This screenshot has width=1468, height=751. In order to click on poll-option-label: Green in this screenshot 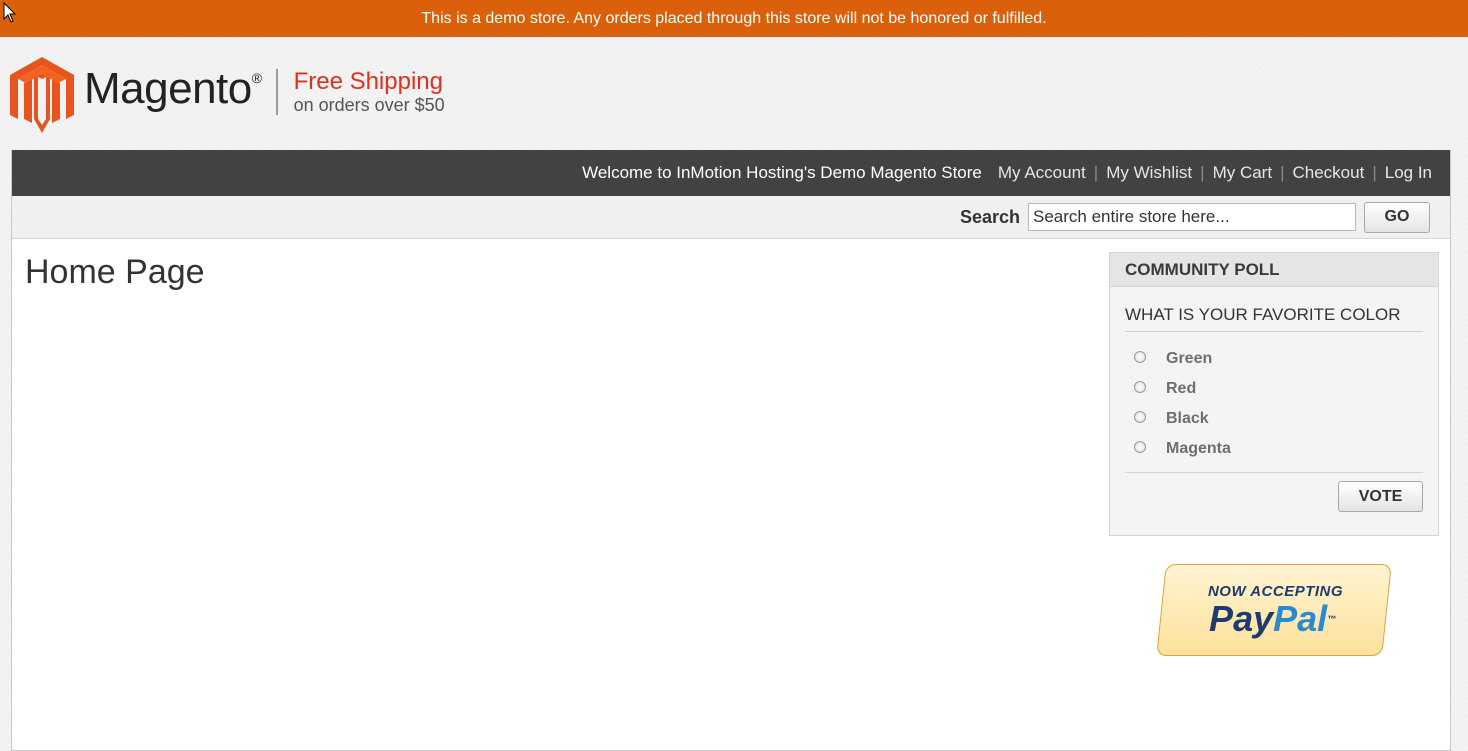, I will do `click(1189, 359)`.